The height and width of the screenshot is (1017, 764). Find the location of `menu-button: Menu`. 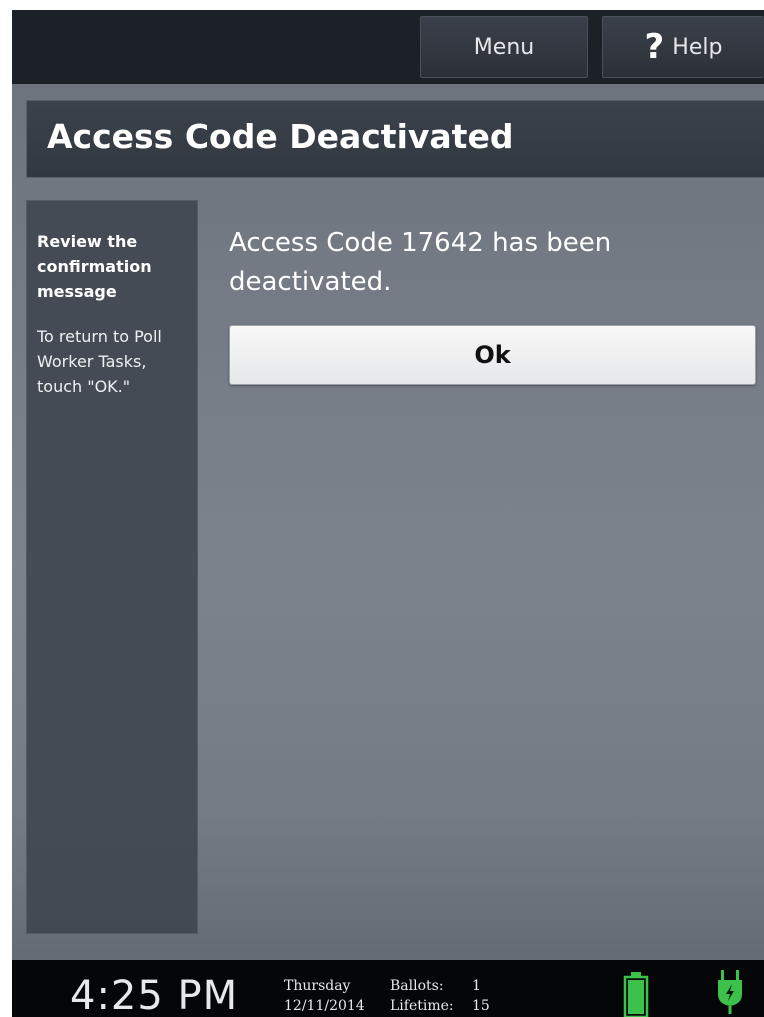

menu-button: Menu is located at coordinates (504, 47).